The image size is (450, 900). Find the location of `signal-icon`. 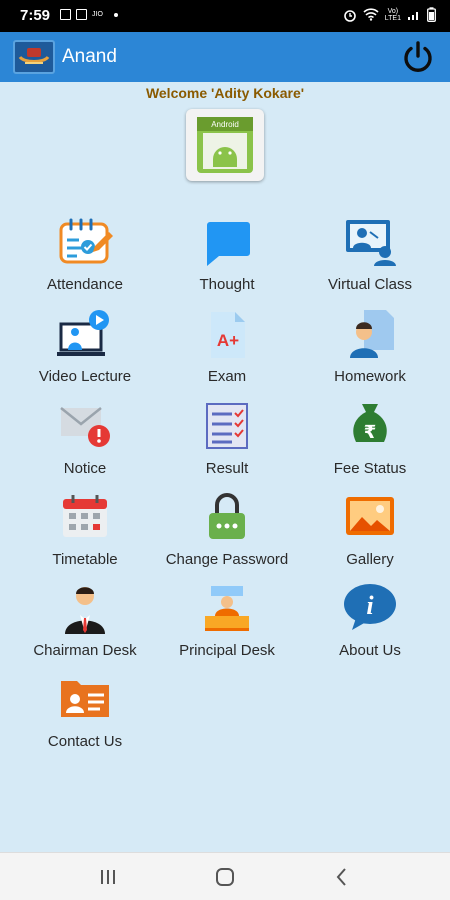

signal-icon is located at coordinates (413, 15).